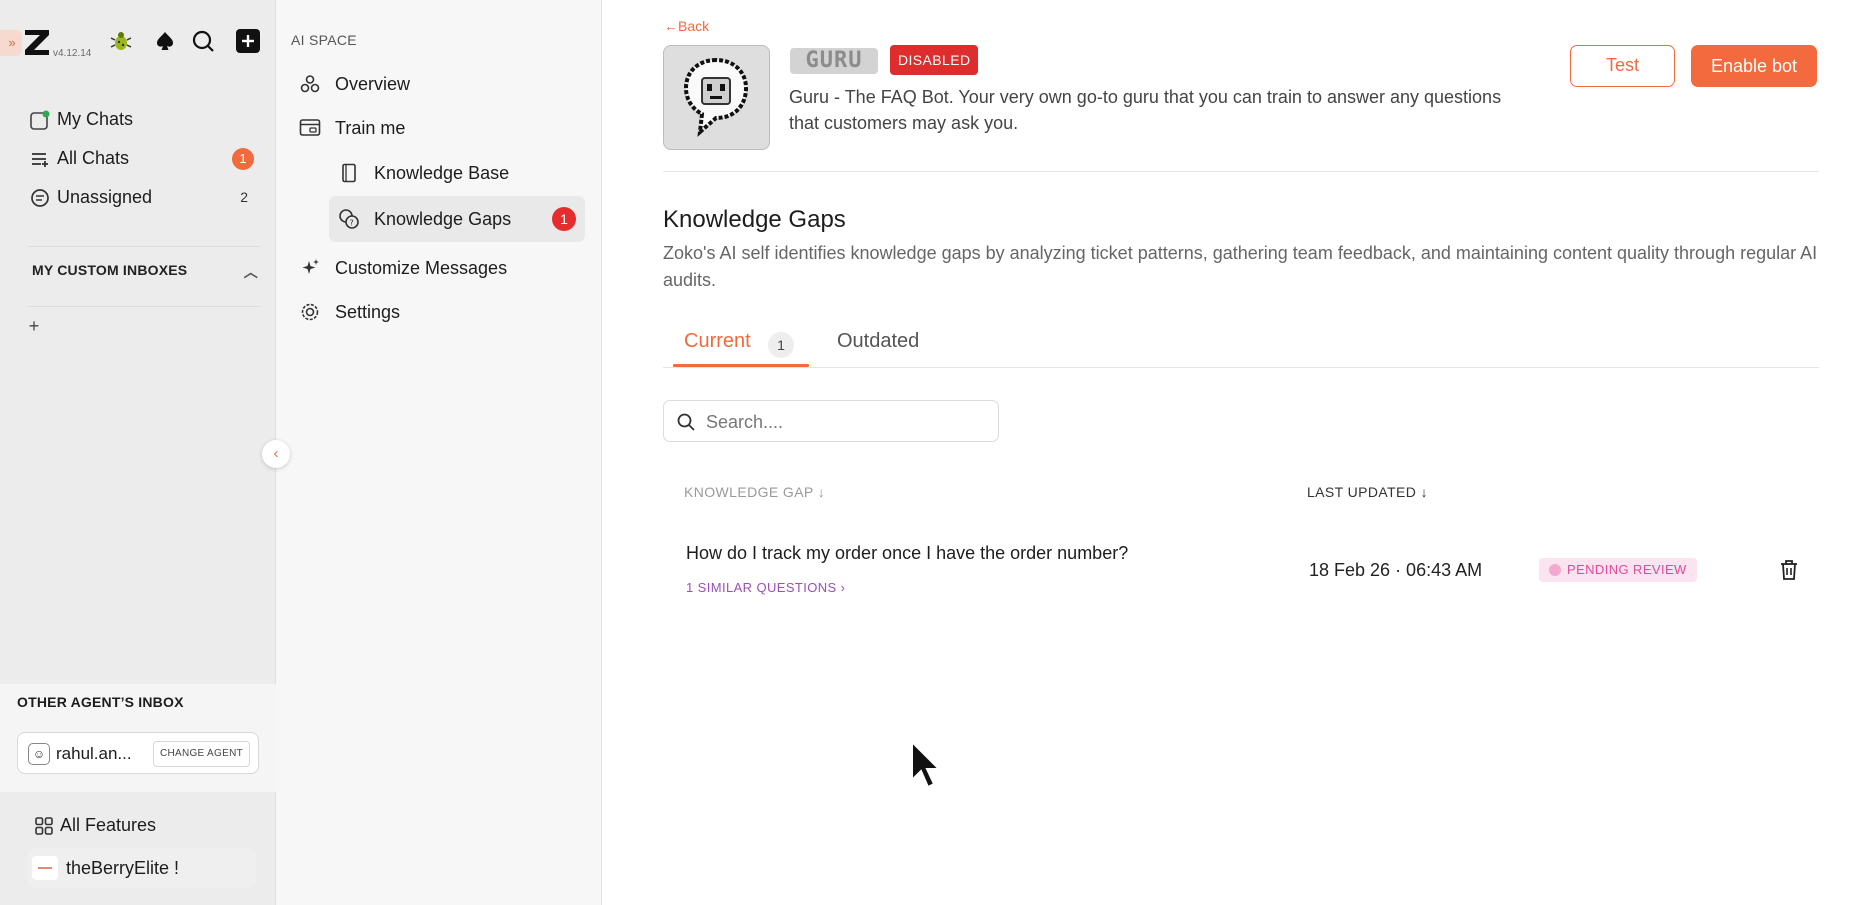  What do you see at coordinates (878, 341) in the screenshot?
I see `tab-outdated: Outdated` at bounding box center [878, 341].